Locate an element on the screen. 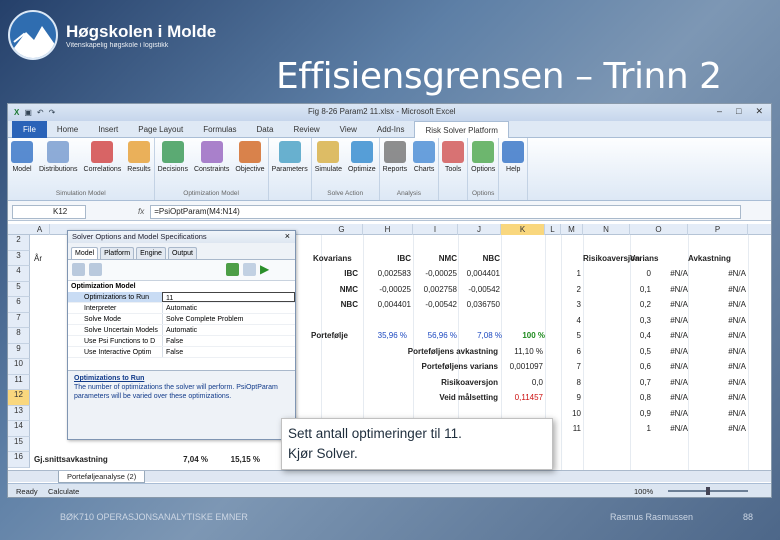 Image resolution: width=780 pixels, height=540 pixels. correlations-button: Correlations is located at coordinates (103, 164).